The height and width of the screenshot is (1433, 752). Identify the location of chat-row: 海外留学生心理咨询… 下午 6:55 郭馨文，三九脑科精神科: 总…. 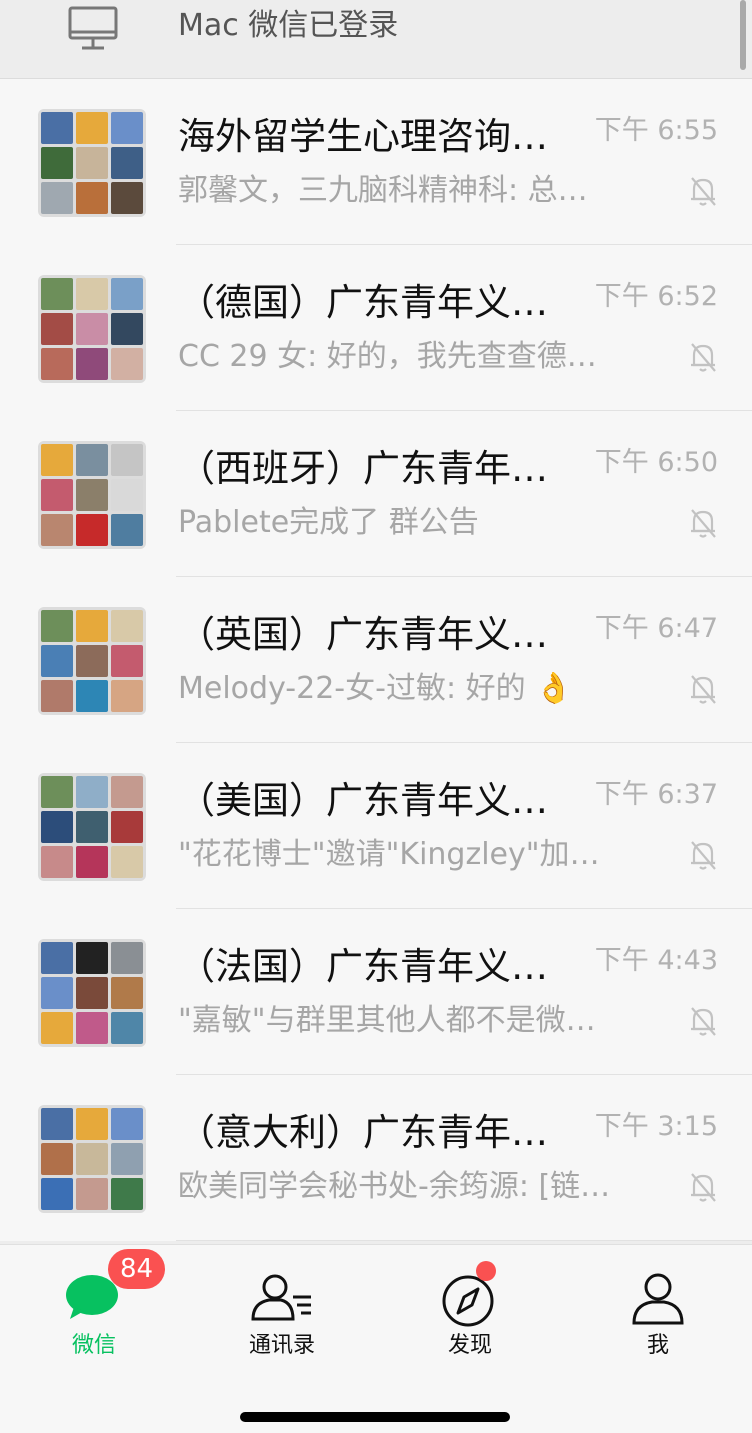
(376, 162).